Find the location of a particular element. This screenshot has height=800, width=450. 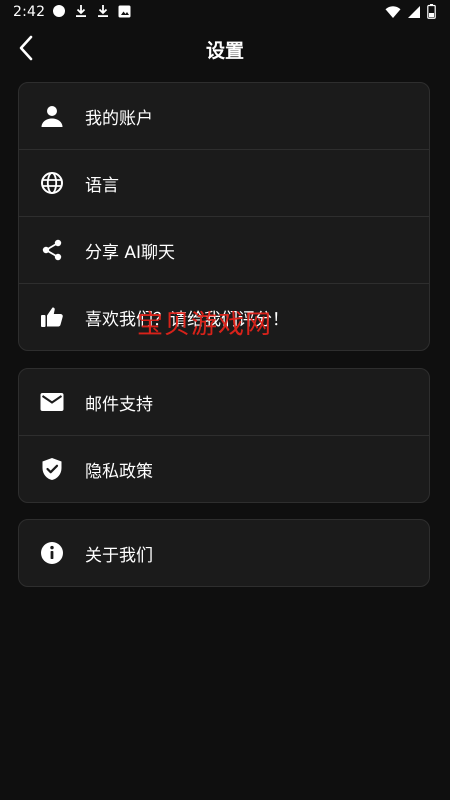

signal-icon is located at coordinates (414, 12).